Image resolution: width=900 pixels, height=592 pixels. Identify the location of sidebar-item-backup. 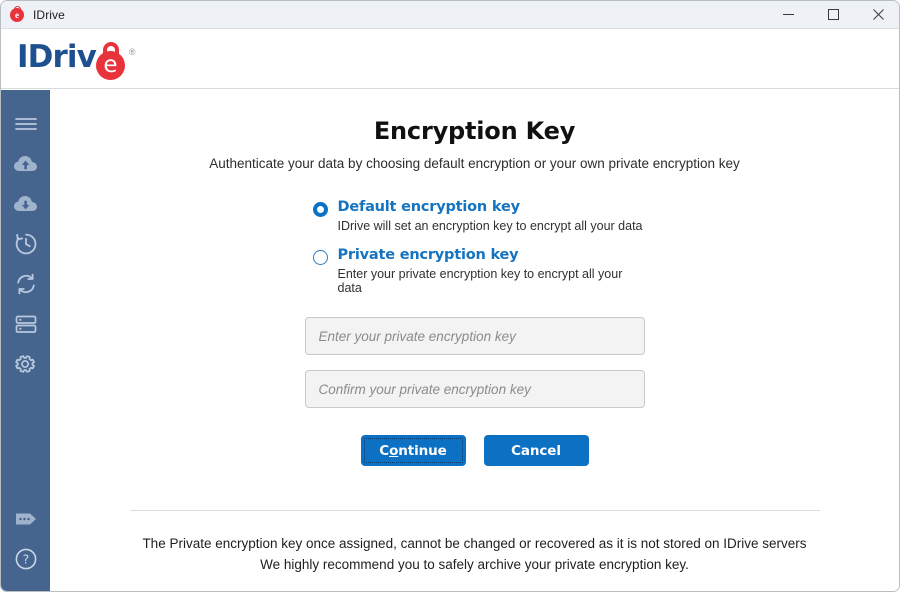
(25, 164).